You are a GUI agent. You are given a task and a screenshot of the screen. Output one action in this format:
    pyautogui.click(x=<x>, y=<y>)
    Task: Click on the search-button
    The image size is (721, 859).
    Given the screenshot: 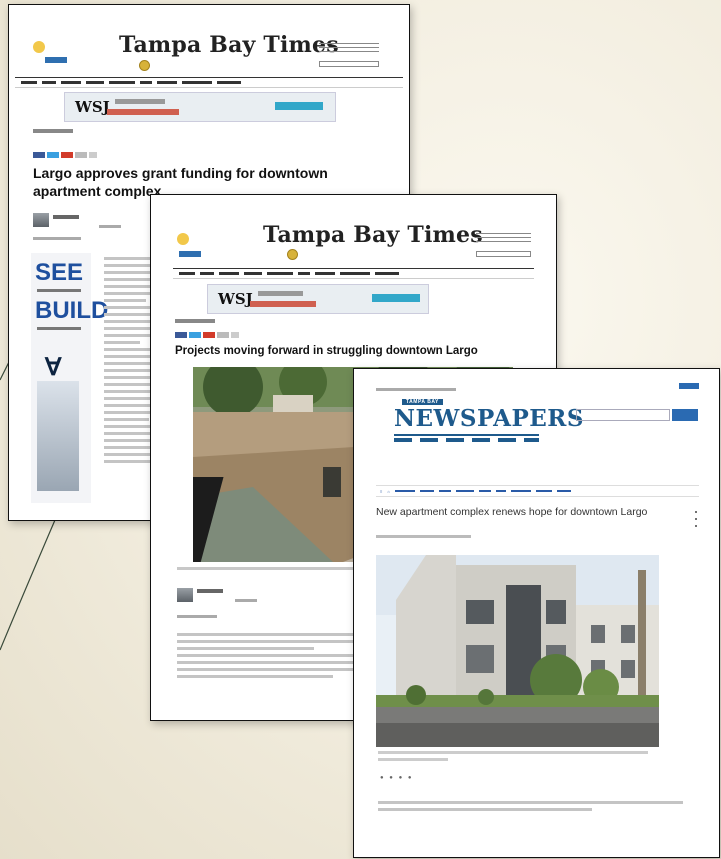 What is the action you would take?
    pyautogui.click(x=685, y=415)
    